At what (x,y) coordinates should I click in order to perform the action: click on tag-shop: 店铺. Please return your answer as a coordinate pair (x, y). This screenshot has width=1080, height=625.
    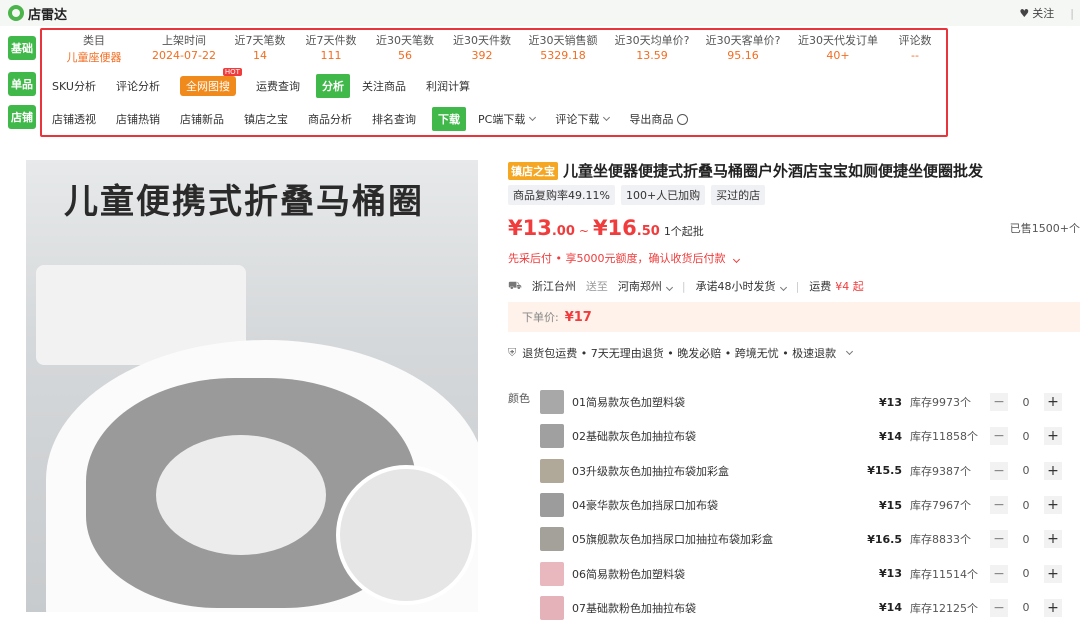
    Looking at the image, I should click on (22, 117).